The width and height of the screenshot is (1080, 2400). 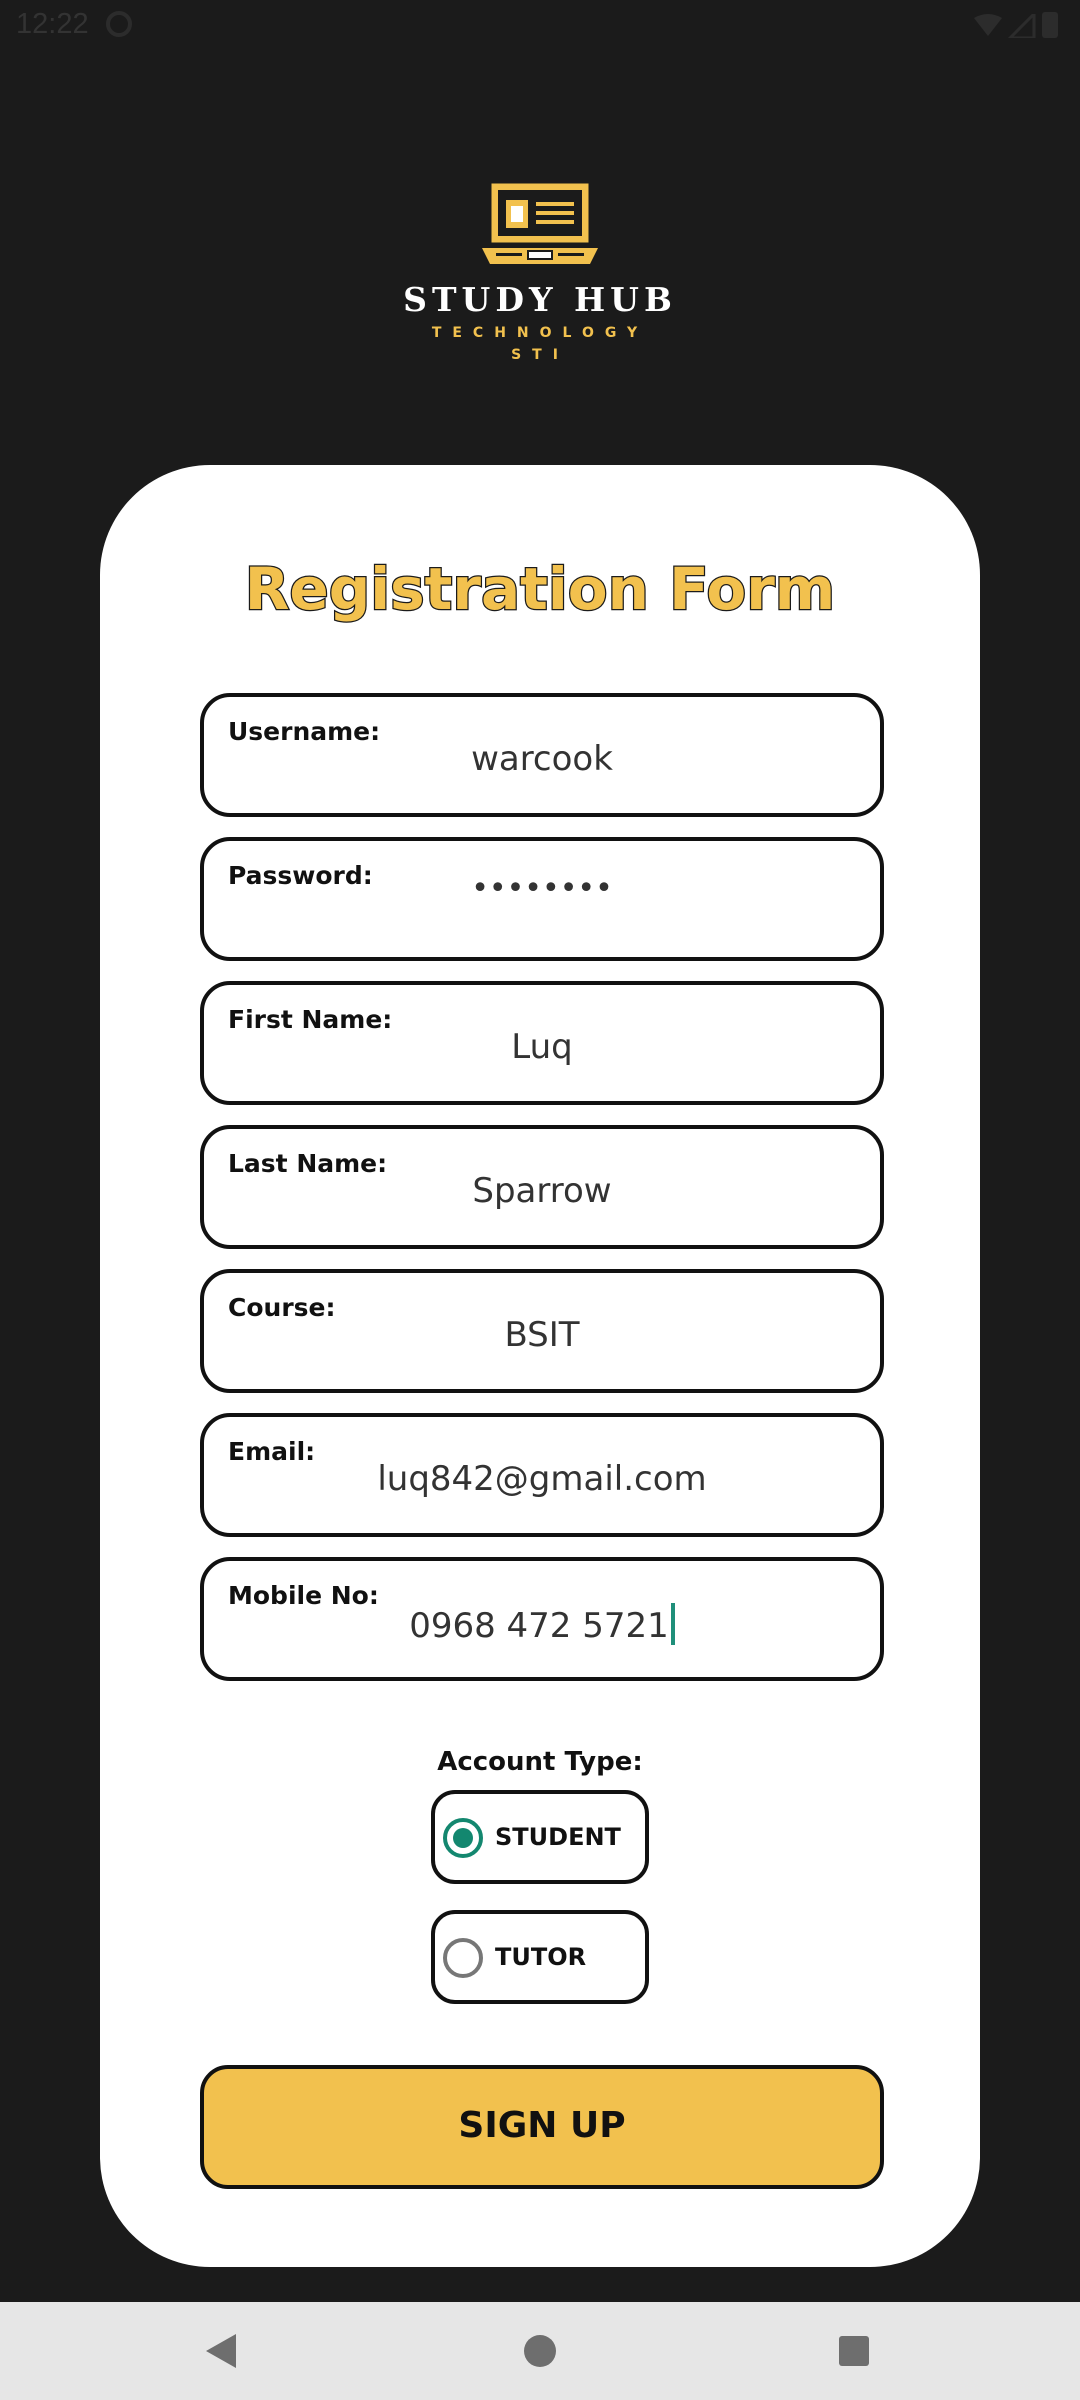 What do you see at coordinates (540, 589) in the screenshot?
I see `form-title: Registration Form` at bounding box center [540, 589].